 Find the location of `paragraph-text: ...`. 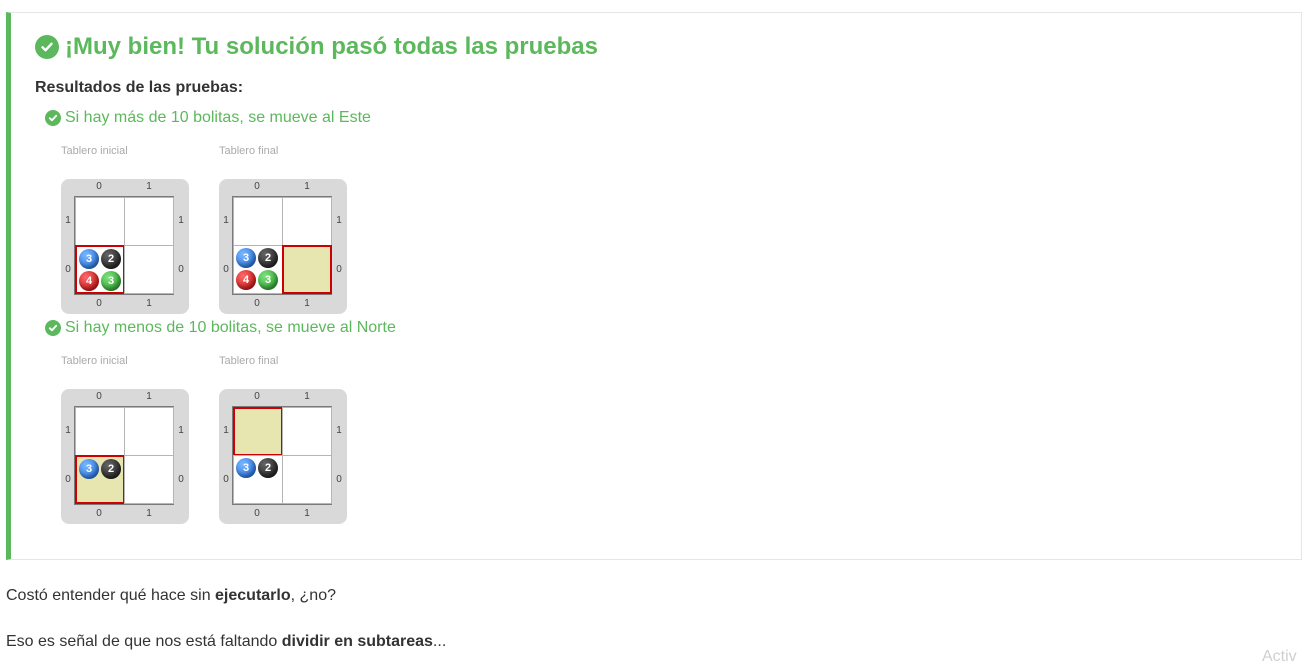

paragraph-text: ... is located at coordinates (439, 641).